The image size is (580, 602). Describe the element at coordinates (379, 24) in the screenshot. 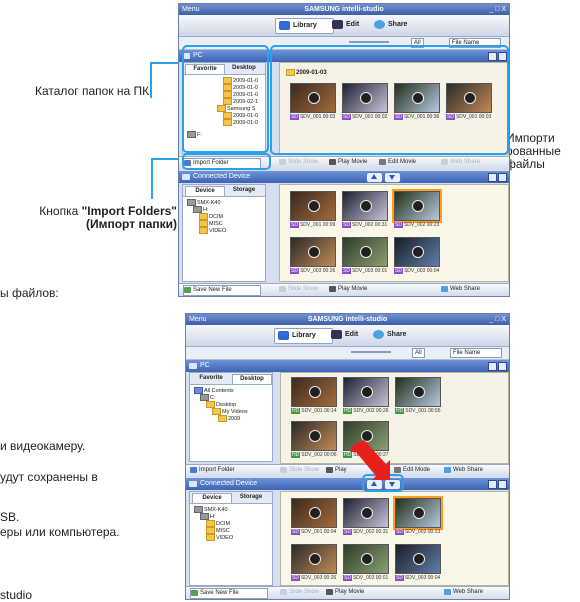

I see `share-icon` at that location.